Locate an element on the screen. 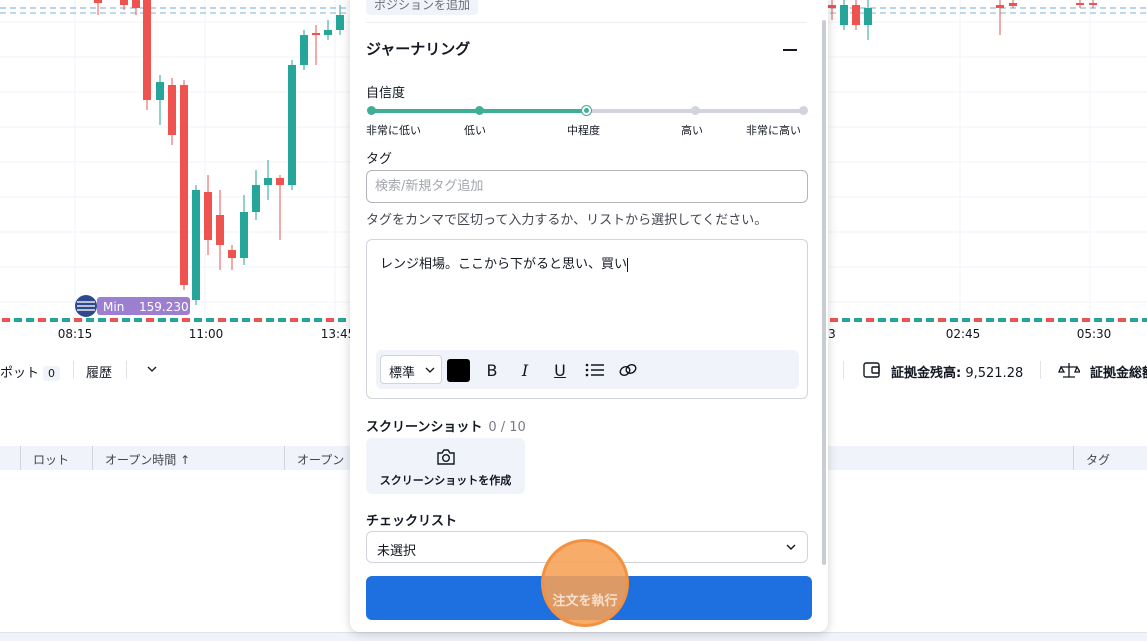  screenshot-count: 0 / 10 is located at coordinates (507, 427).